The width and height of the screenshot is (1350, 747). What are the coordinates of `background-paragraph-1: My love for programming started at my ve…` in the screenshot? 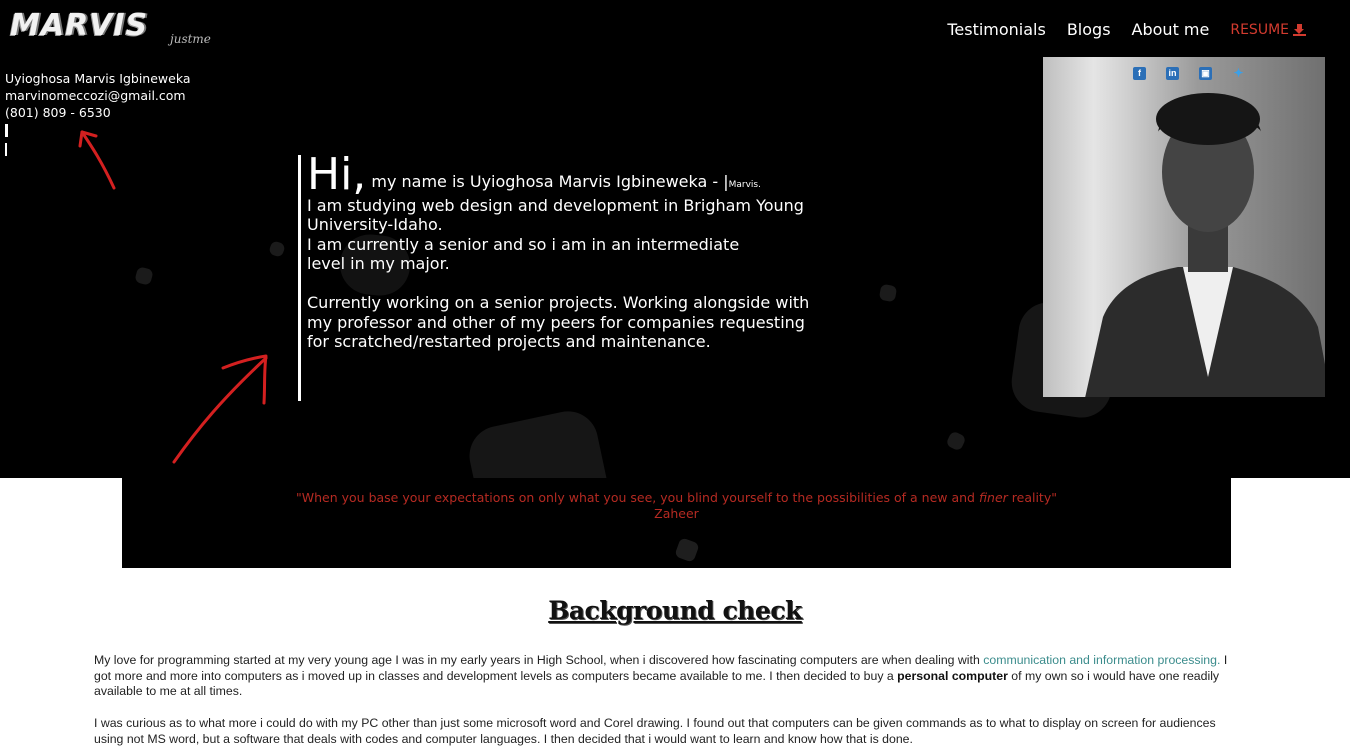 It's located at (669, 676).